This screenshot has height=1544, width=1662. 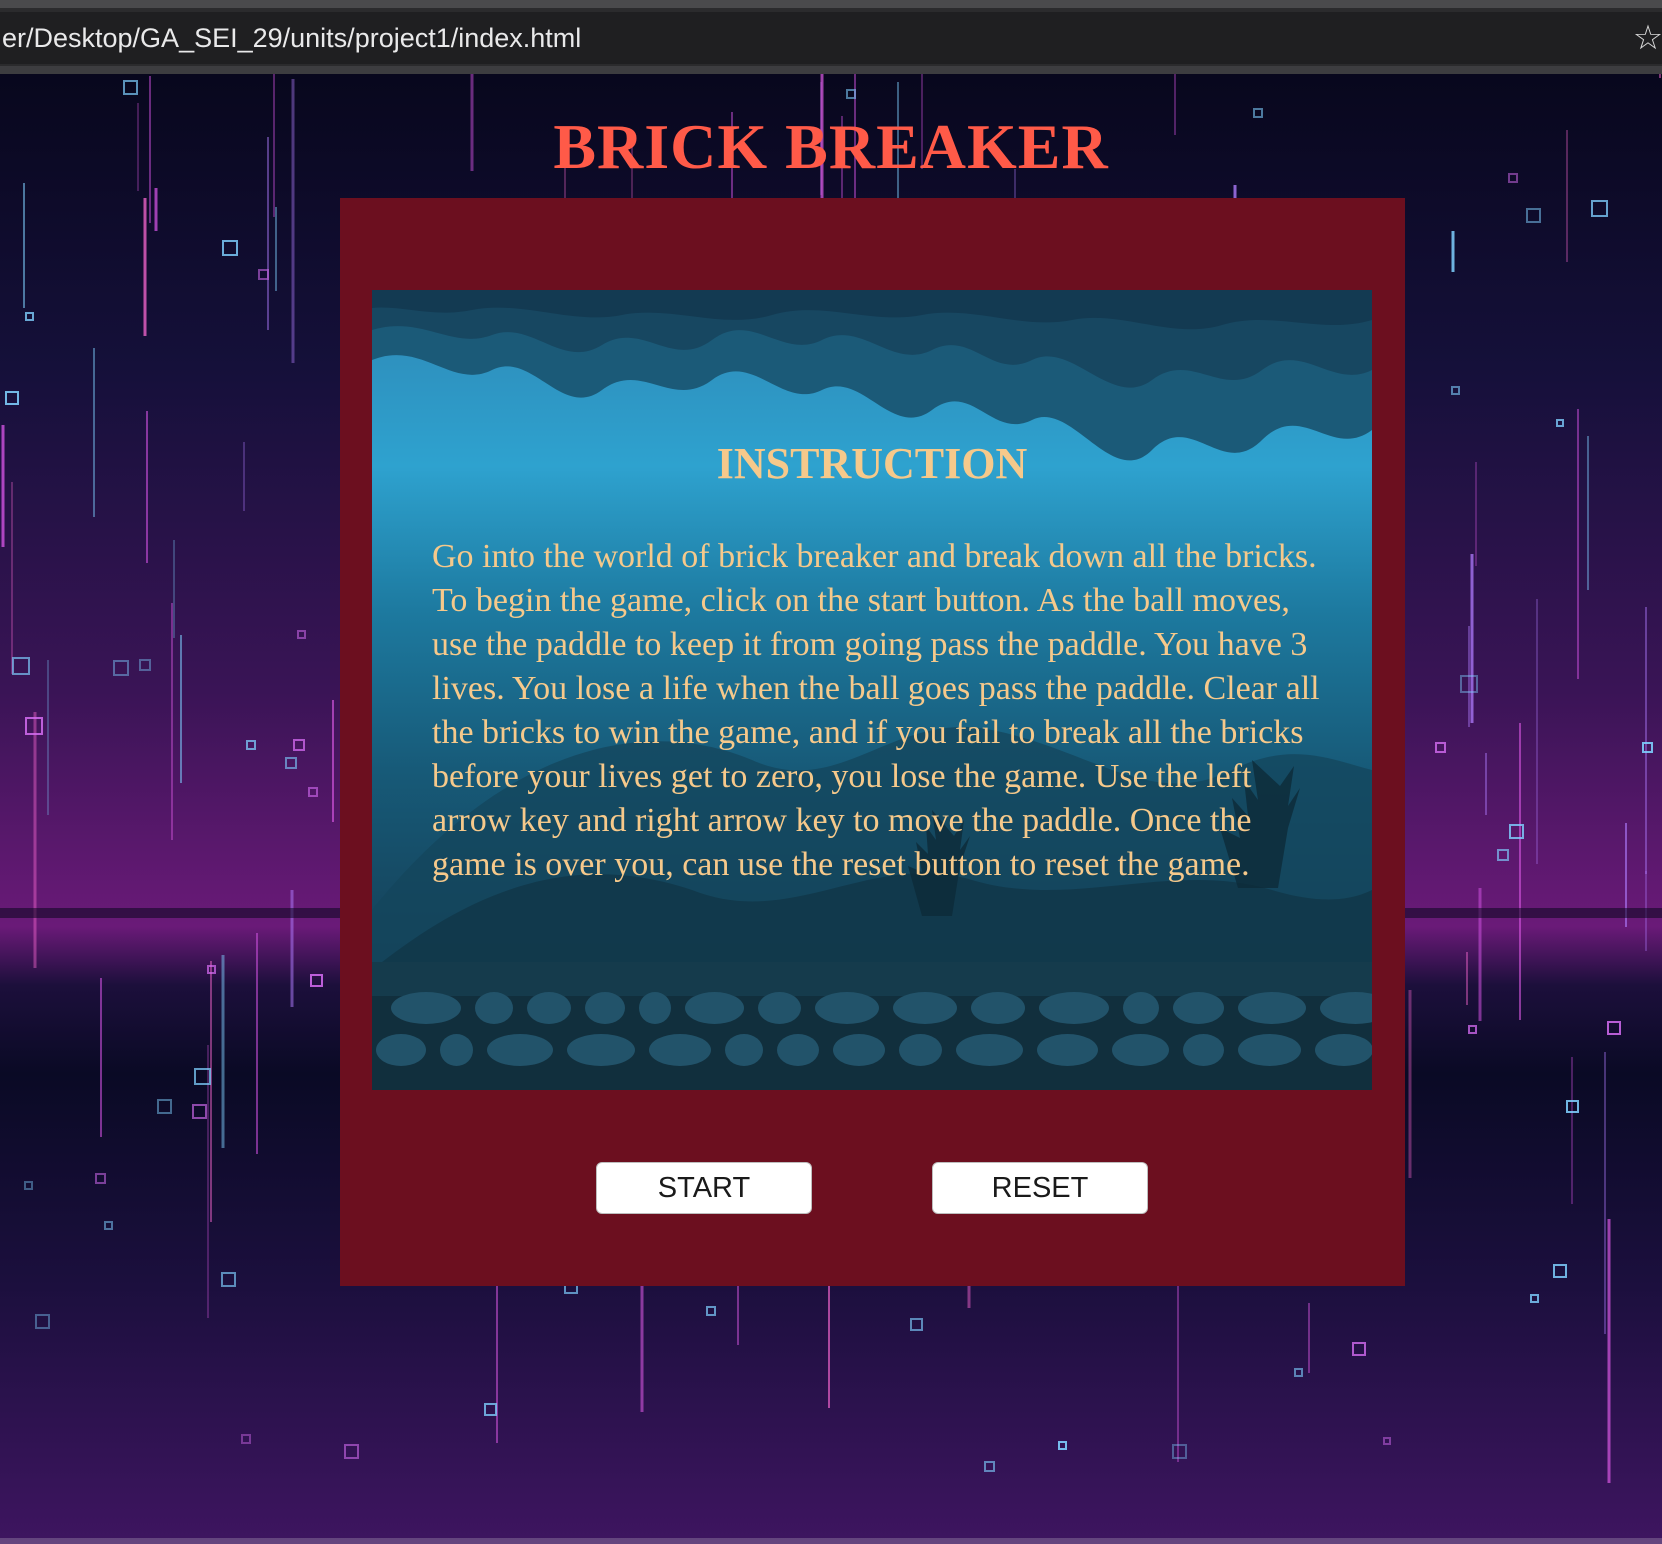 I want to click on toolbar-divider, so click(x=831, y=70).